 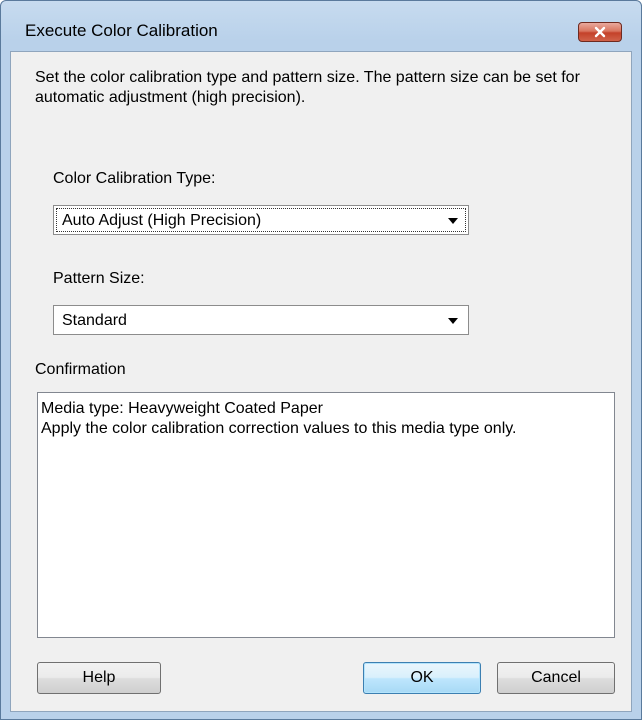 I want to click on close-icon, so click(x=600, y=32).